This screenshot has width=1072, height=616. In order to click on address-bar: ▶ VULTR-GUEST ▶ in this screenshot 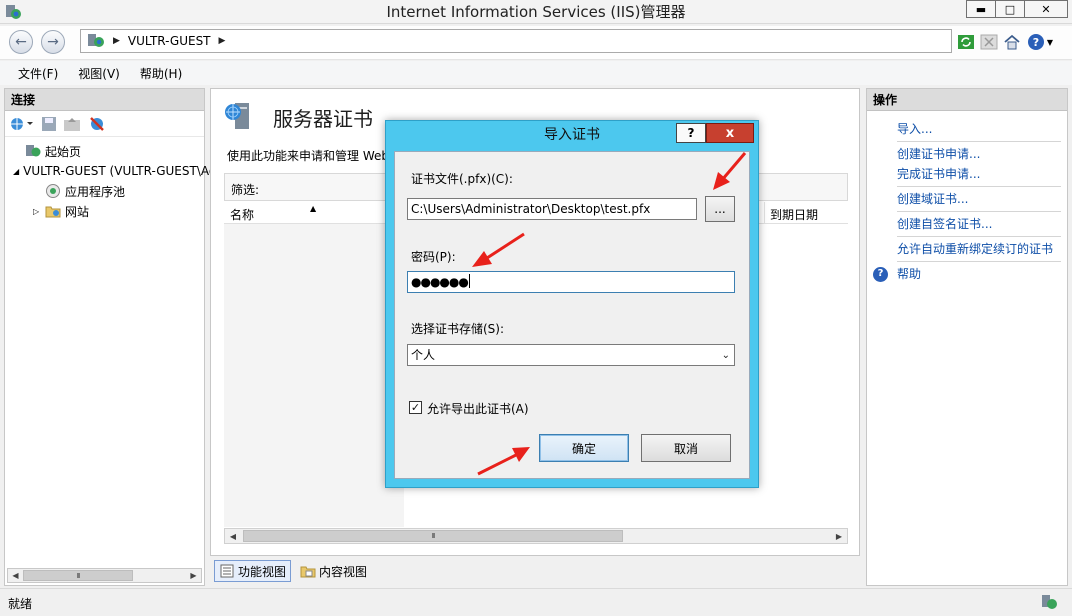, I will do `click(516, 41)`.